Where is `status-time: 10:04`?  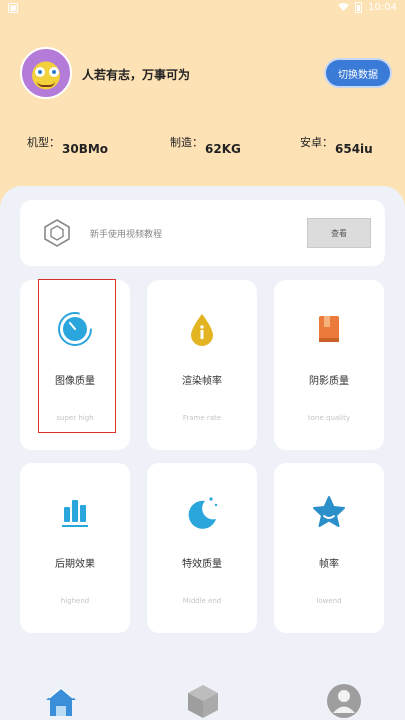
status-time: 10:04 is located at coordinates (382, 7).